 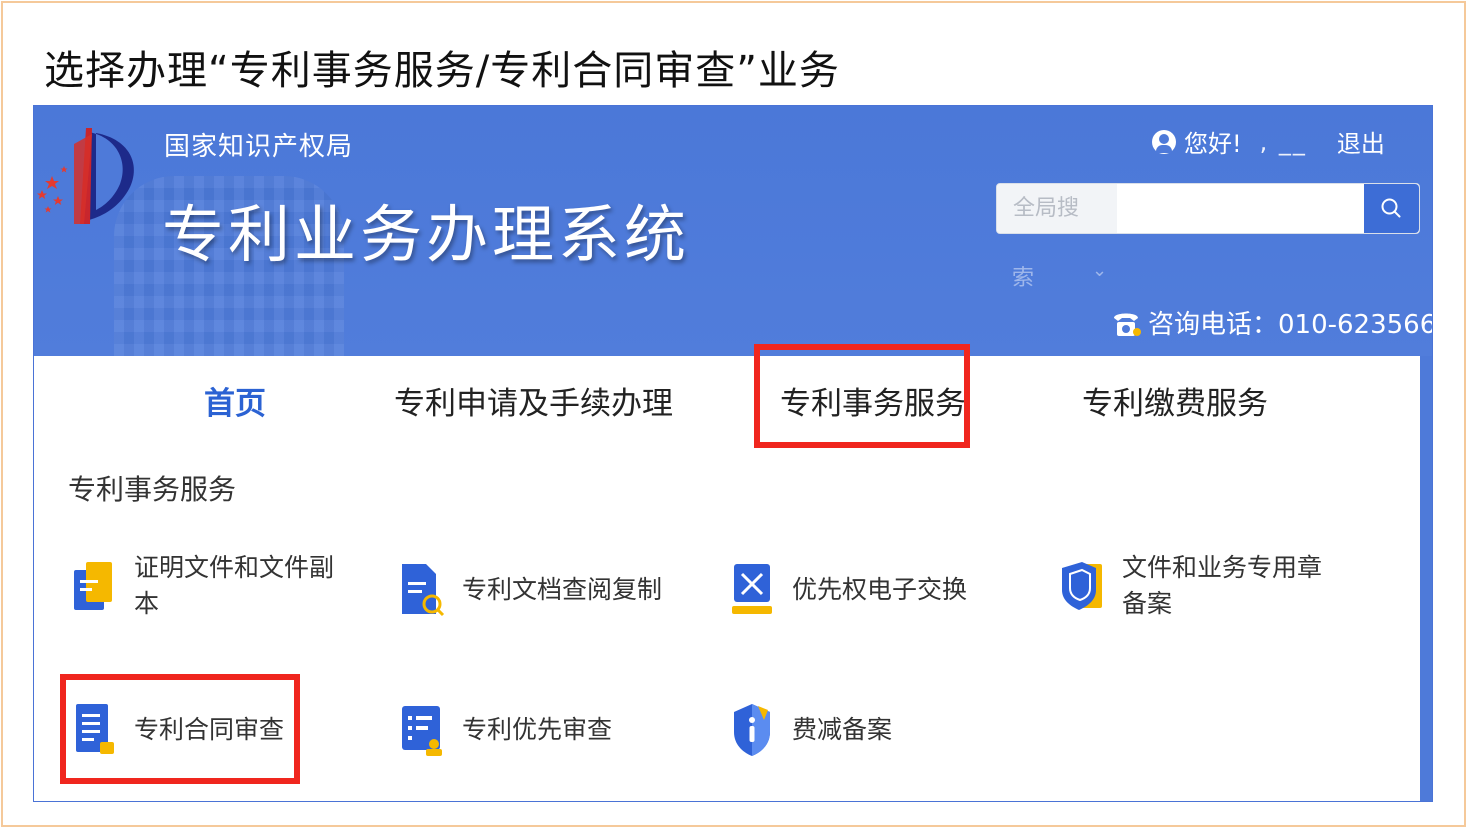 What do you see at coordinates (147, 603) in the screenshot?
I see `tile-label-line2: 本` at bounding box center [147, 603].